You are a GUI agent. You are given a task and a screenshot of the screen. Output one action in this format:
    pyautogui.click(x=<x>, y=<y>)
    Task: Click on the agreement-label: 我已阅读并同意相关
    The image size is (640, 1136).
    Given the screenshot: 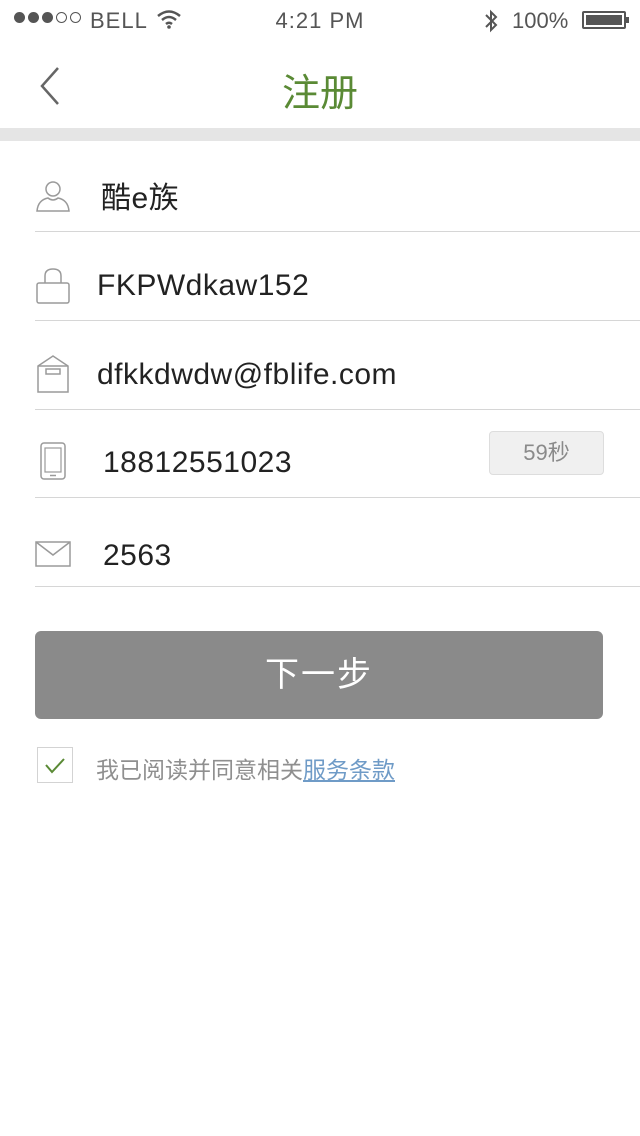 What is the action you would take?
    pyautogui.click(x=199, y=770)
    